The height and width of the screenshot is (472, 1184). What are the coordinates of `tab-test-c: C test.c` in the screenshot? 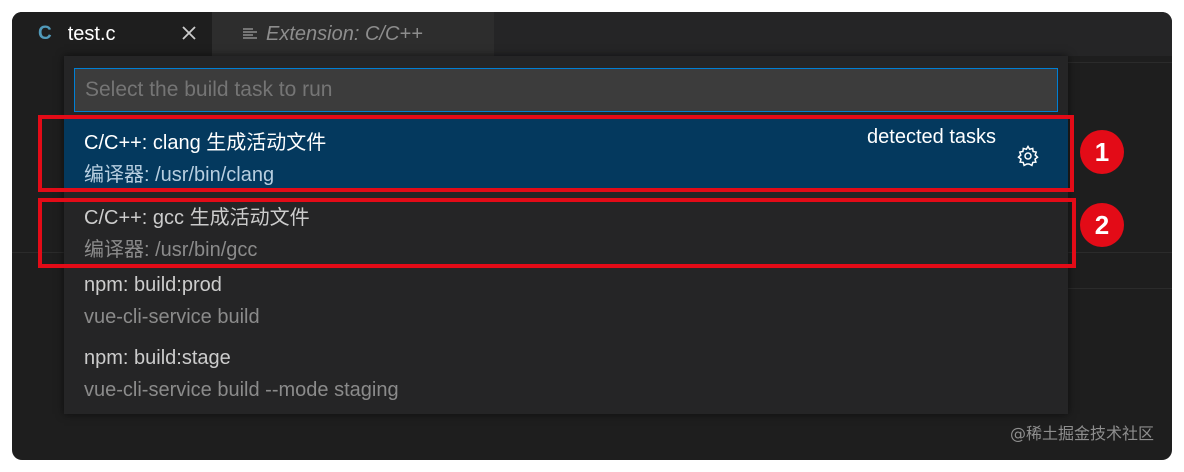 It's located at (112, 34).